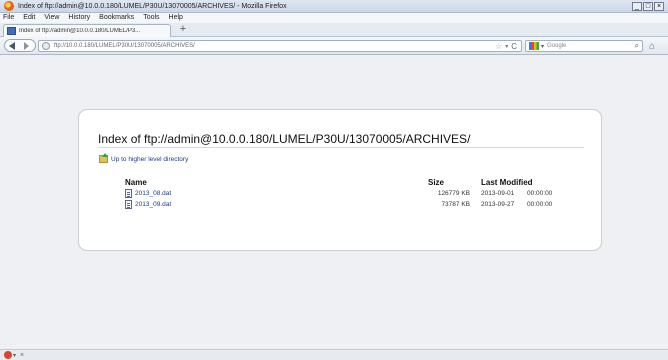 This screenshot has height=360, width=668. What do you see at coordinates (637, 46) in the screenshot?
I see `search-magnifier-icon: ⌕` at bounding box center [637, 46].